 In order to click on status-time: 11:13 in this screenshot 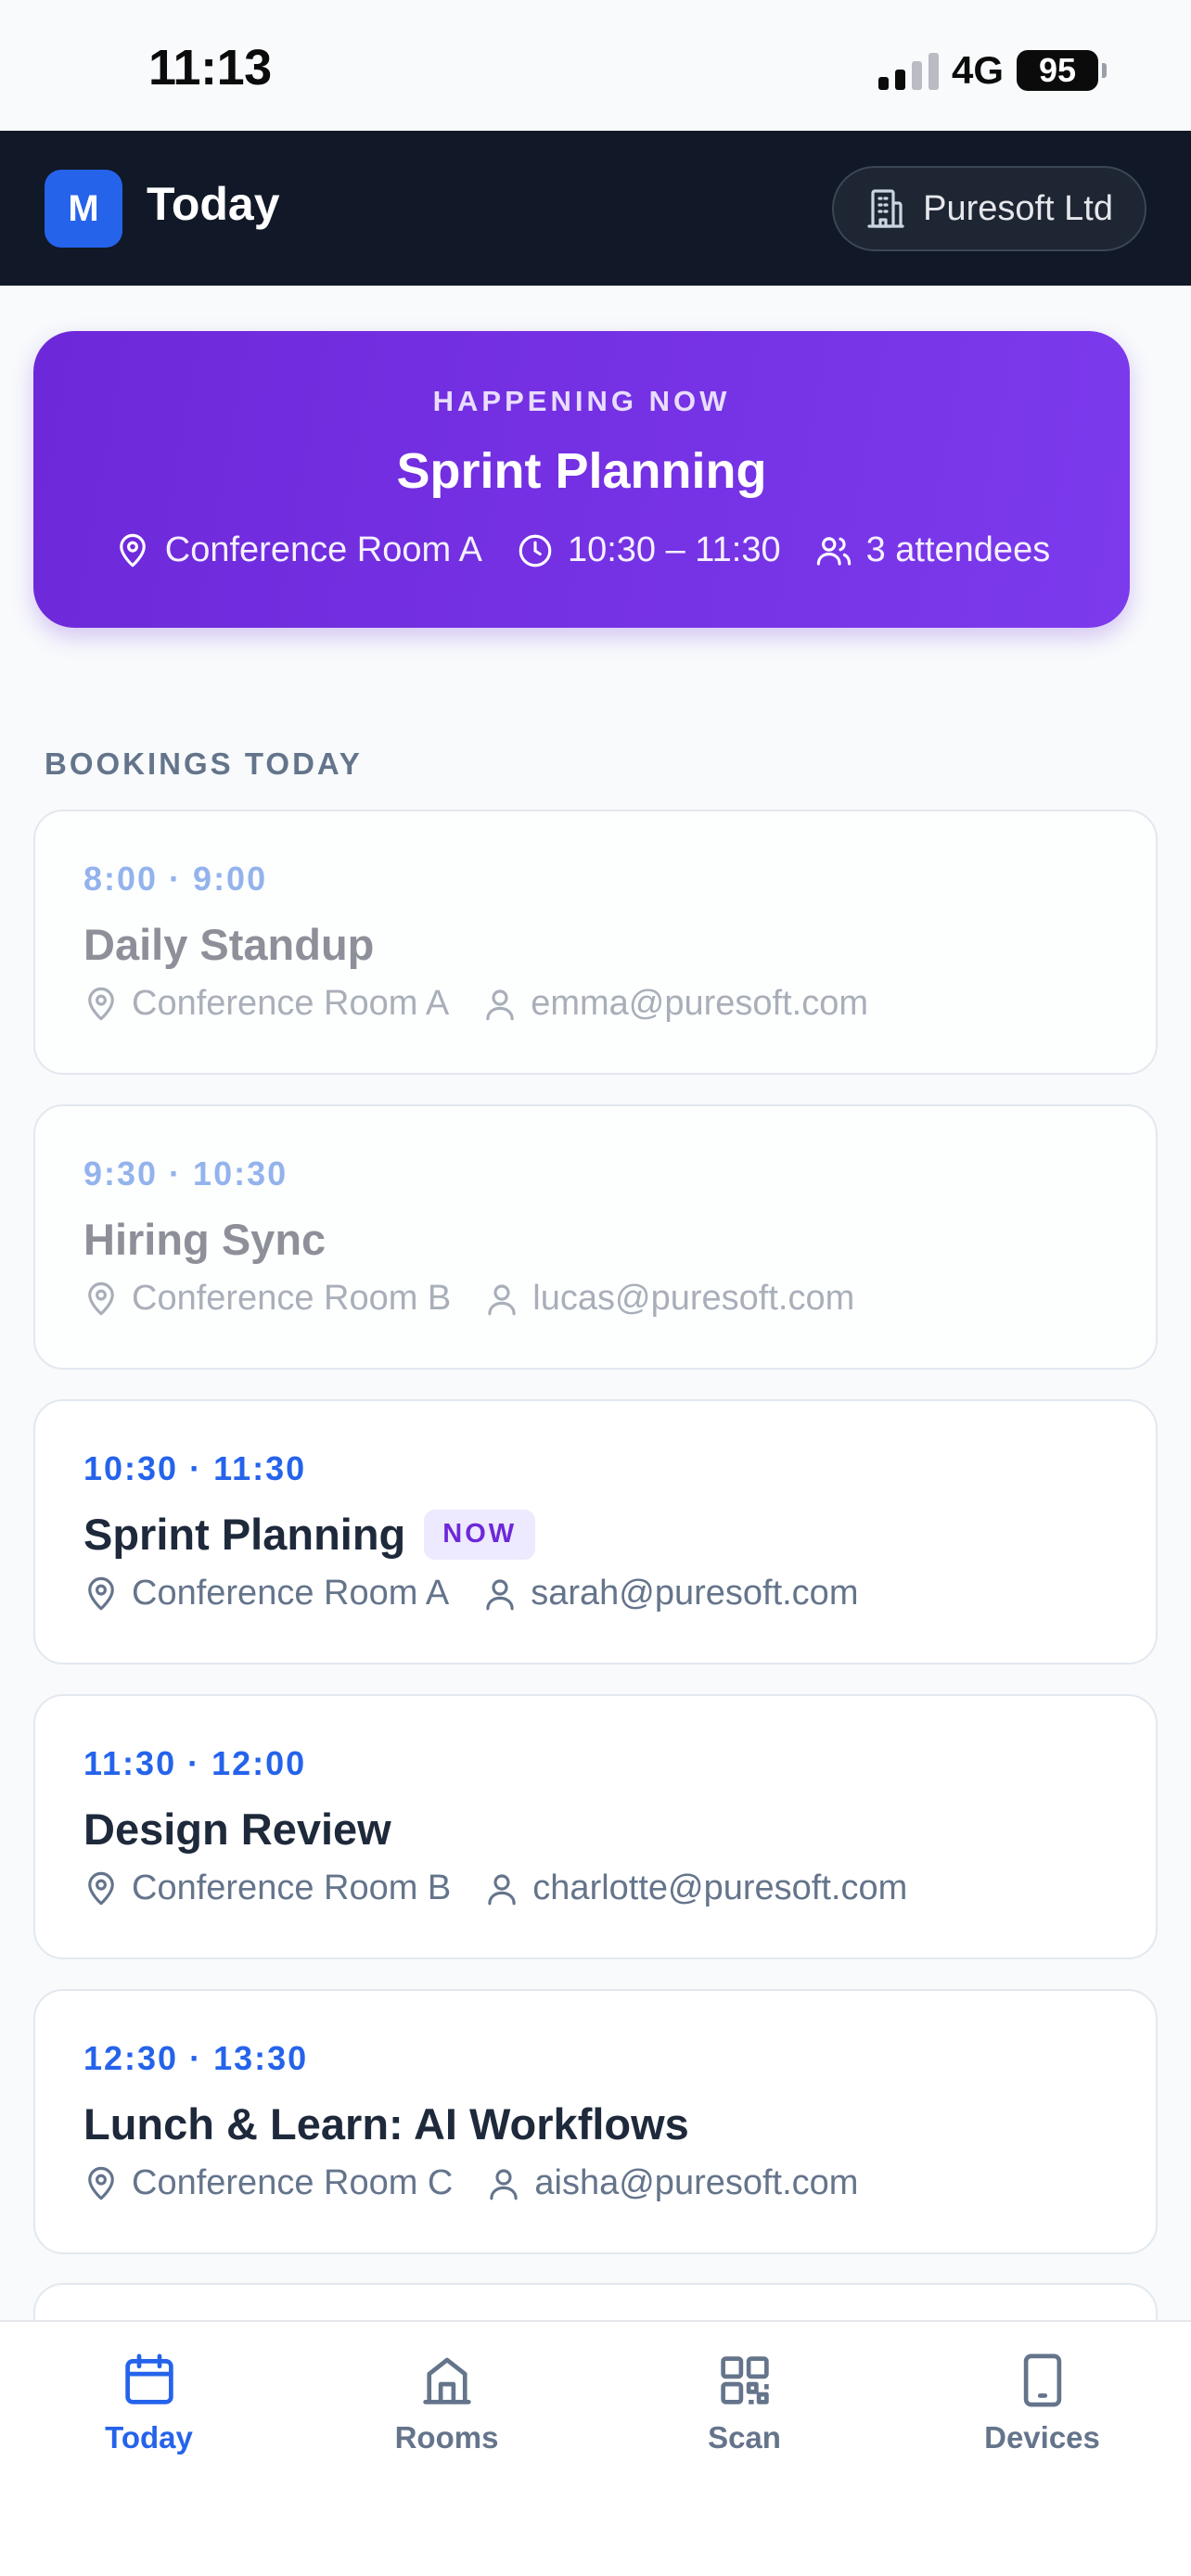, I will do `click(210, 68)`.